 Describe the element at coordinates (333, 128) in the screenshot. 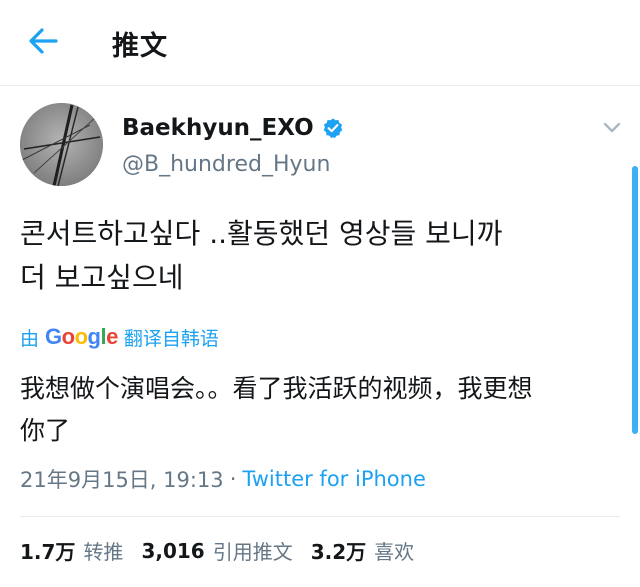

I see `verified-badge-icon` at that location.